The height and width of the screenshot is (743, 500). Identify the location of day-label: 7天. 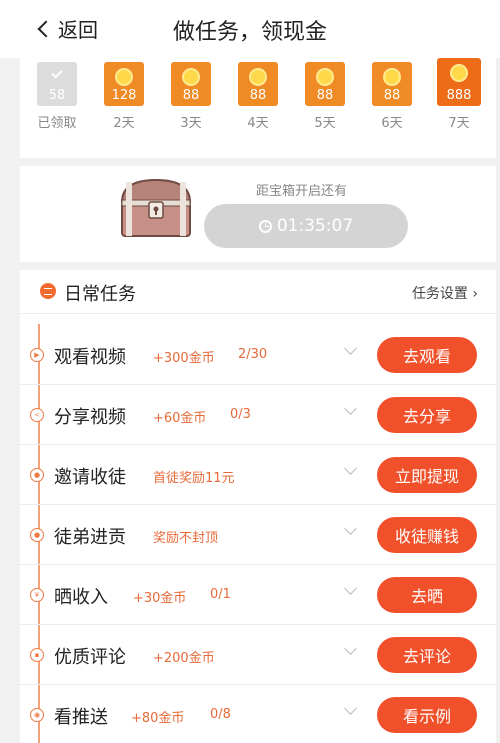
(459, 123).